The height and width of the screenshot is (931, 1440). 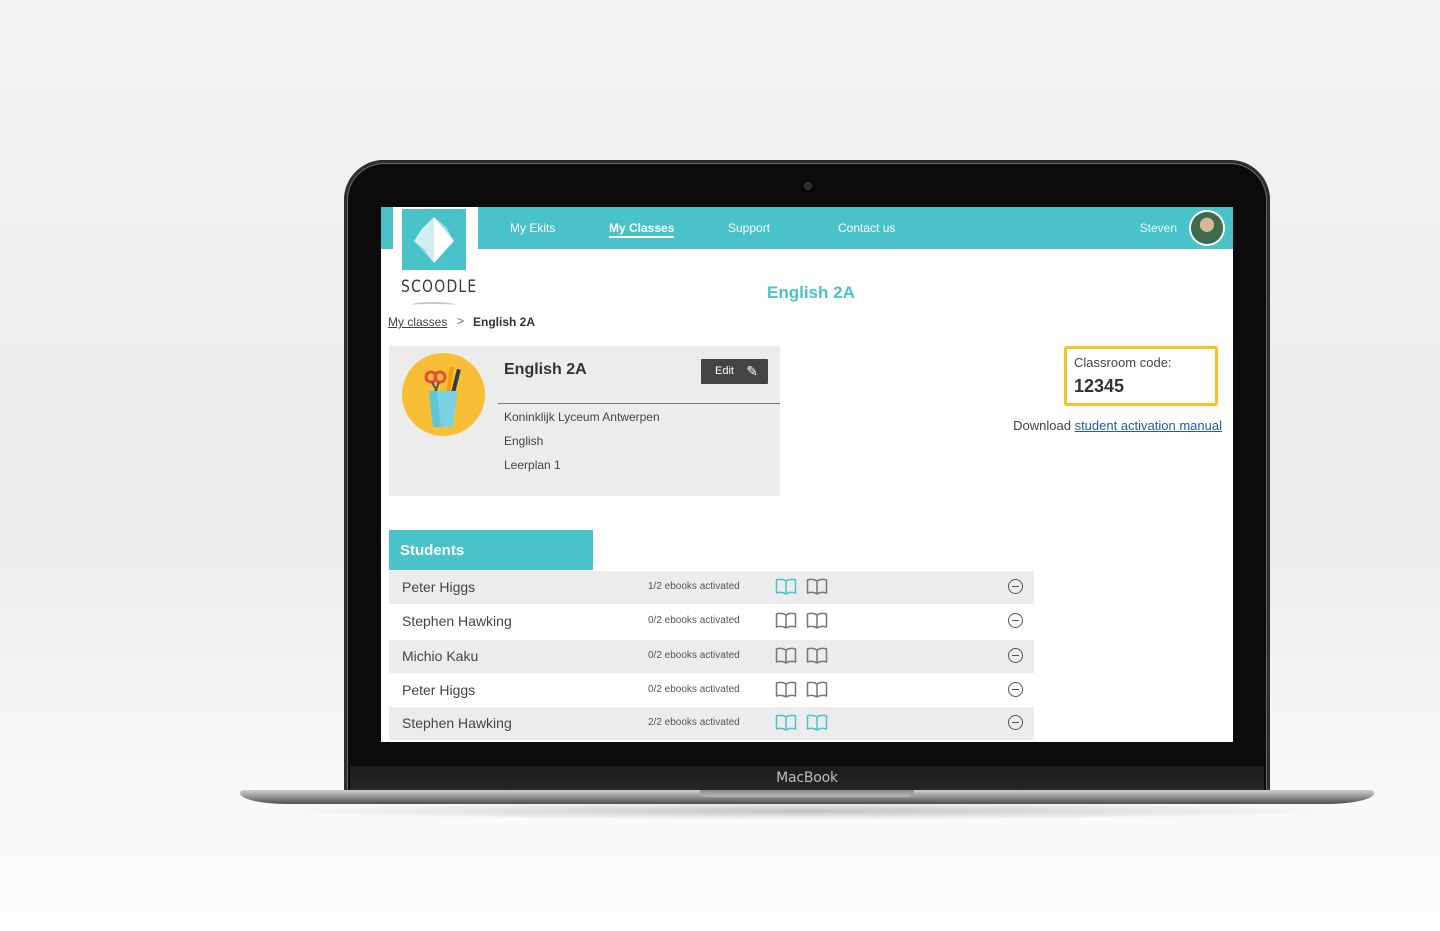 I want to click on classroom-code-value: 12345, so click(x=1099, y=386).